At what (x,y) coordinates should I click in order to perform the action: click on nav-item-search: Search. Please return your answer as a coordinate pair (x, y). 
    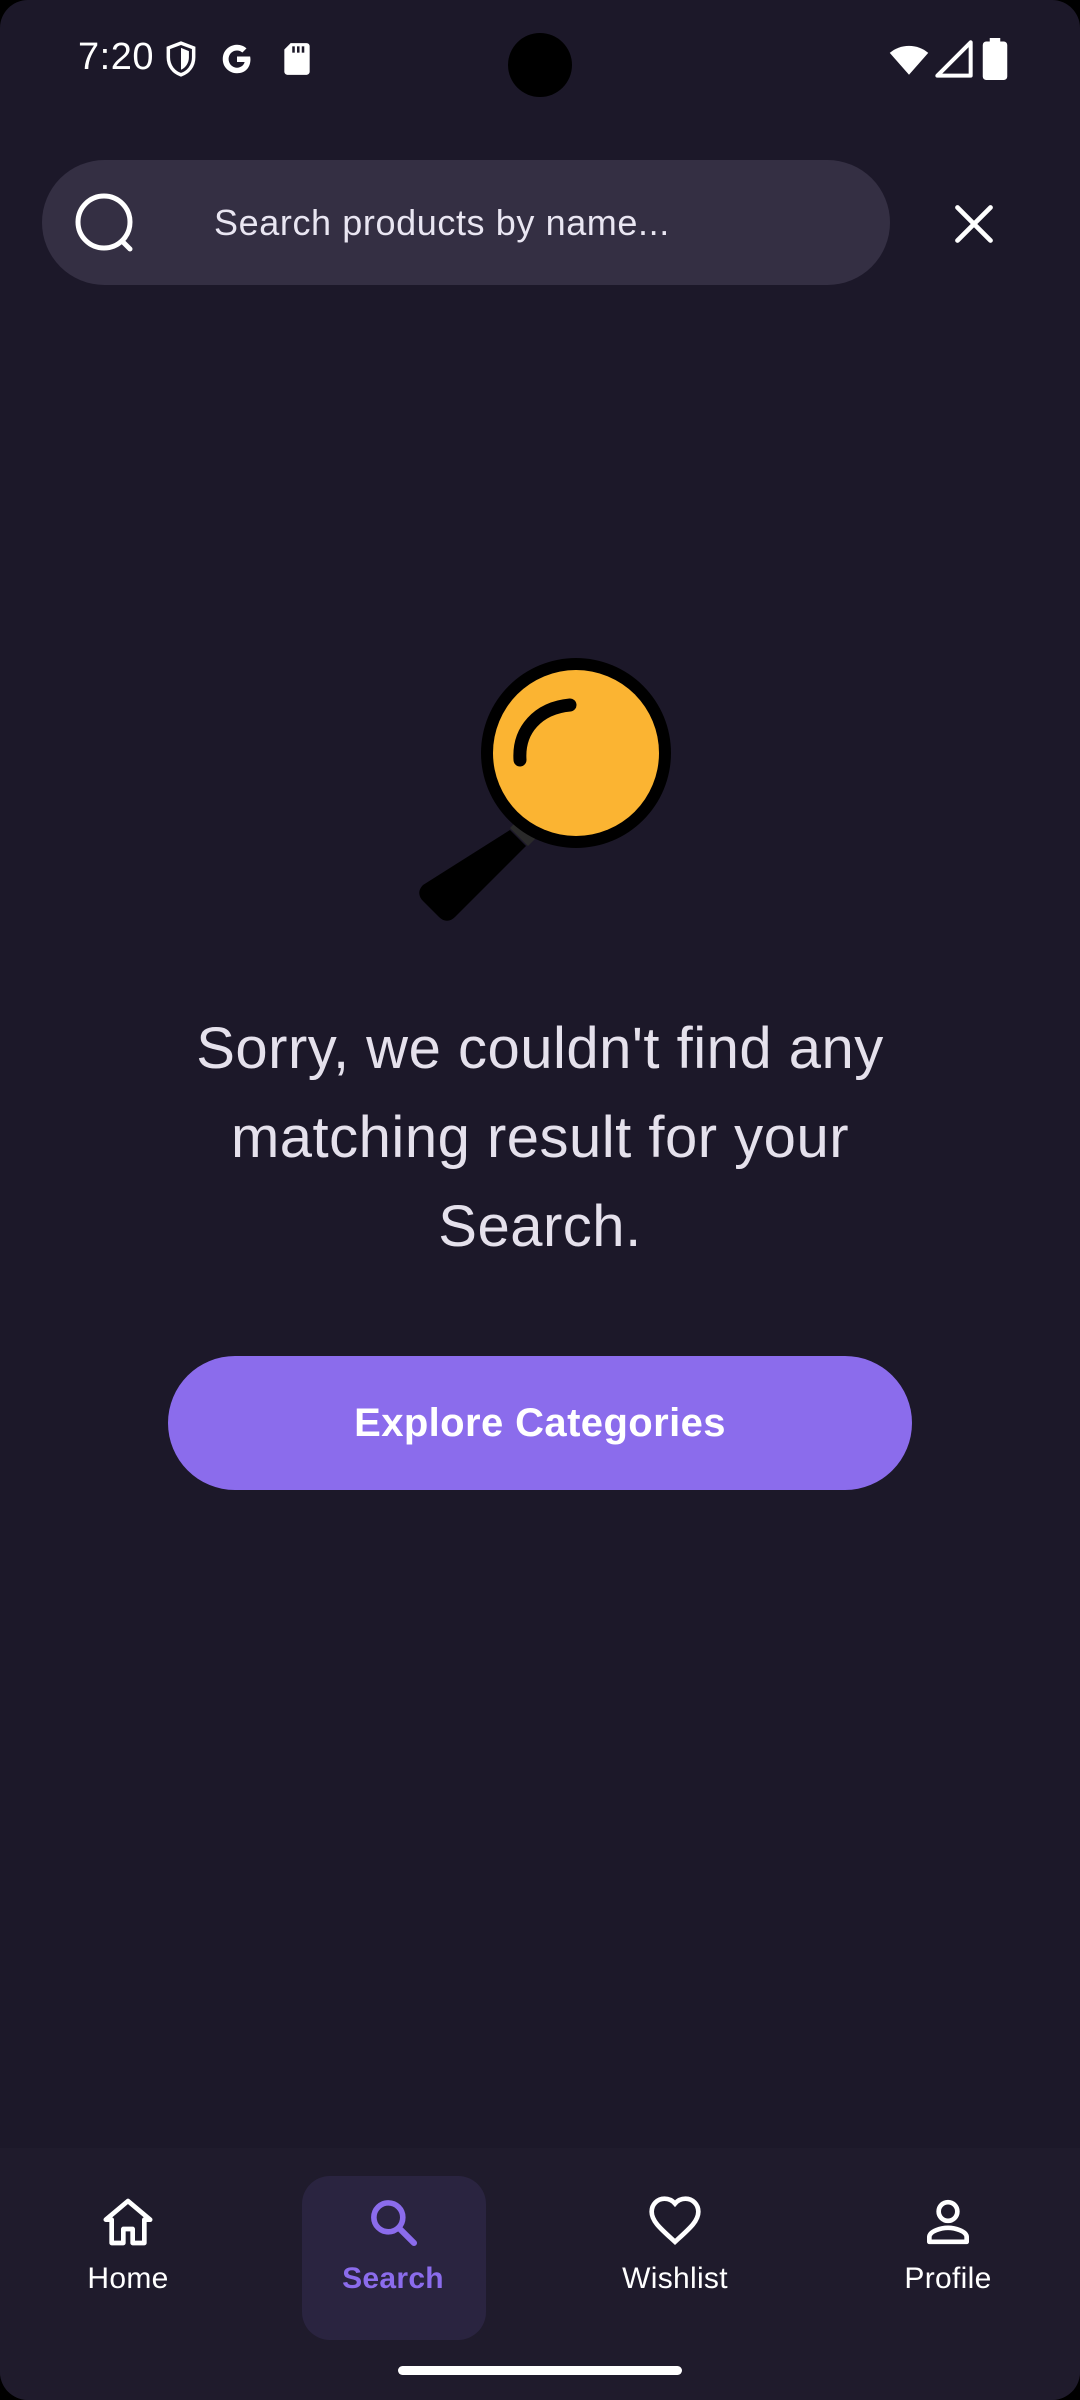
    Looking at the image, I should click on (393, 2252).